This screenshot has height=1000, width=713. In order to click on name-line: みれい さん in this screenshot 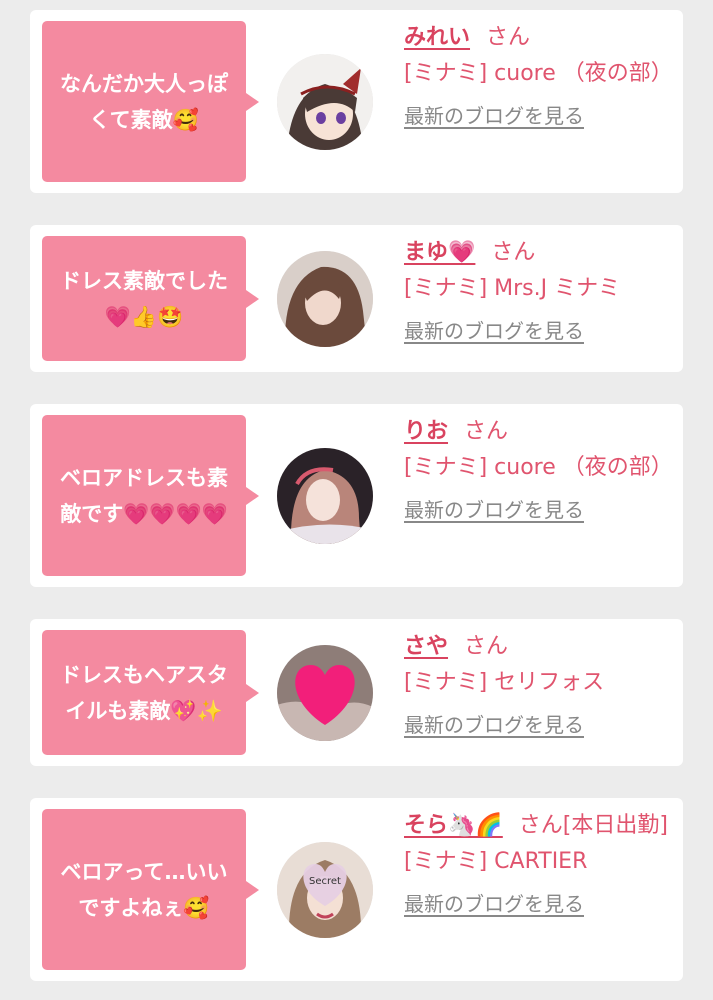, I will do `click(539, 38)`.